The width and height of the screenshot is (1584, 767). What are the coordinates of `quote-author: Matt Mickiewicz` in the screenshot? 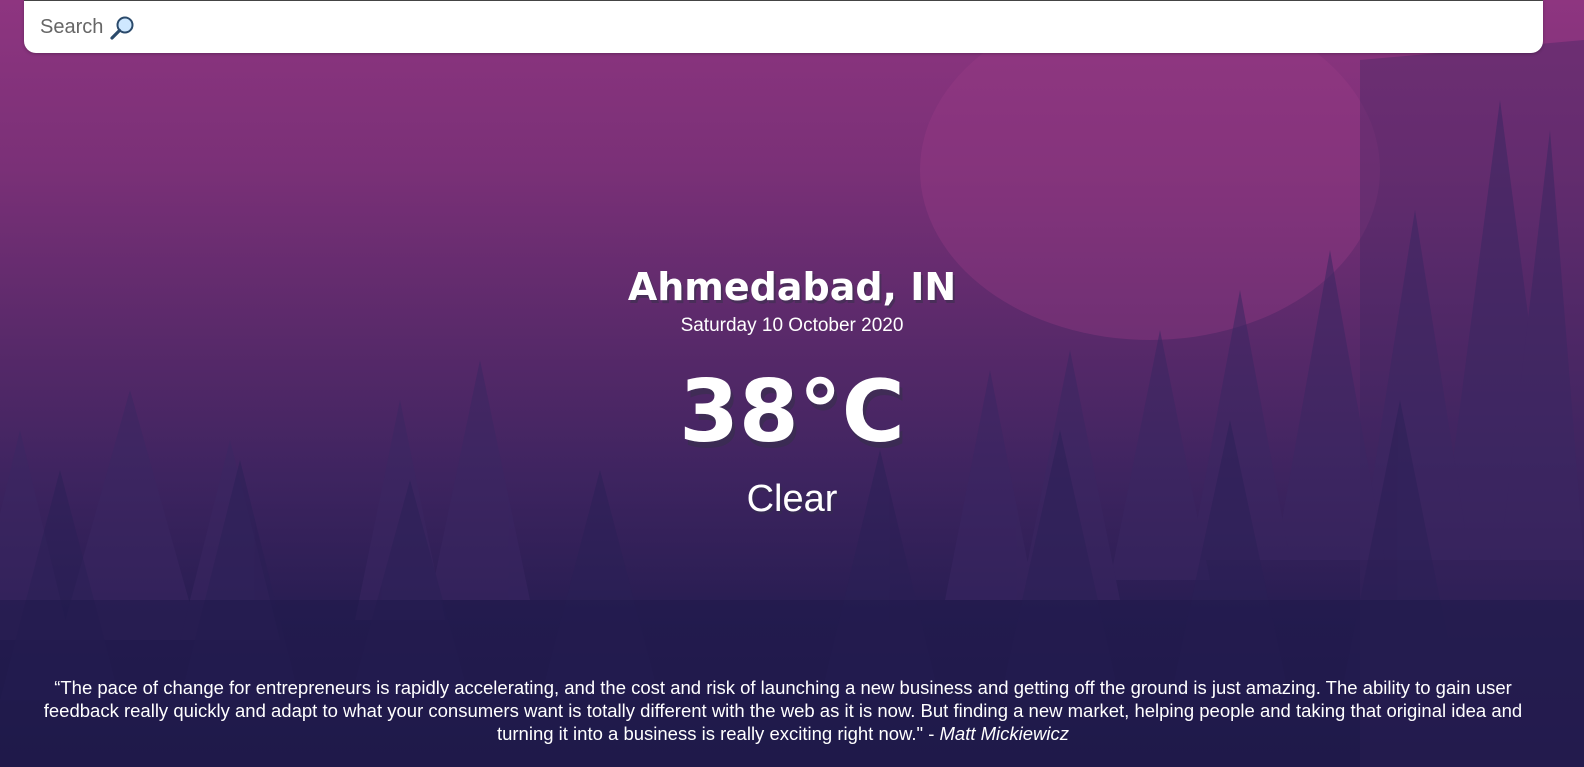 It's located at (1004, 733).